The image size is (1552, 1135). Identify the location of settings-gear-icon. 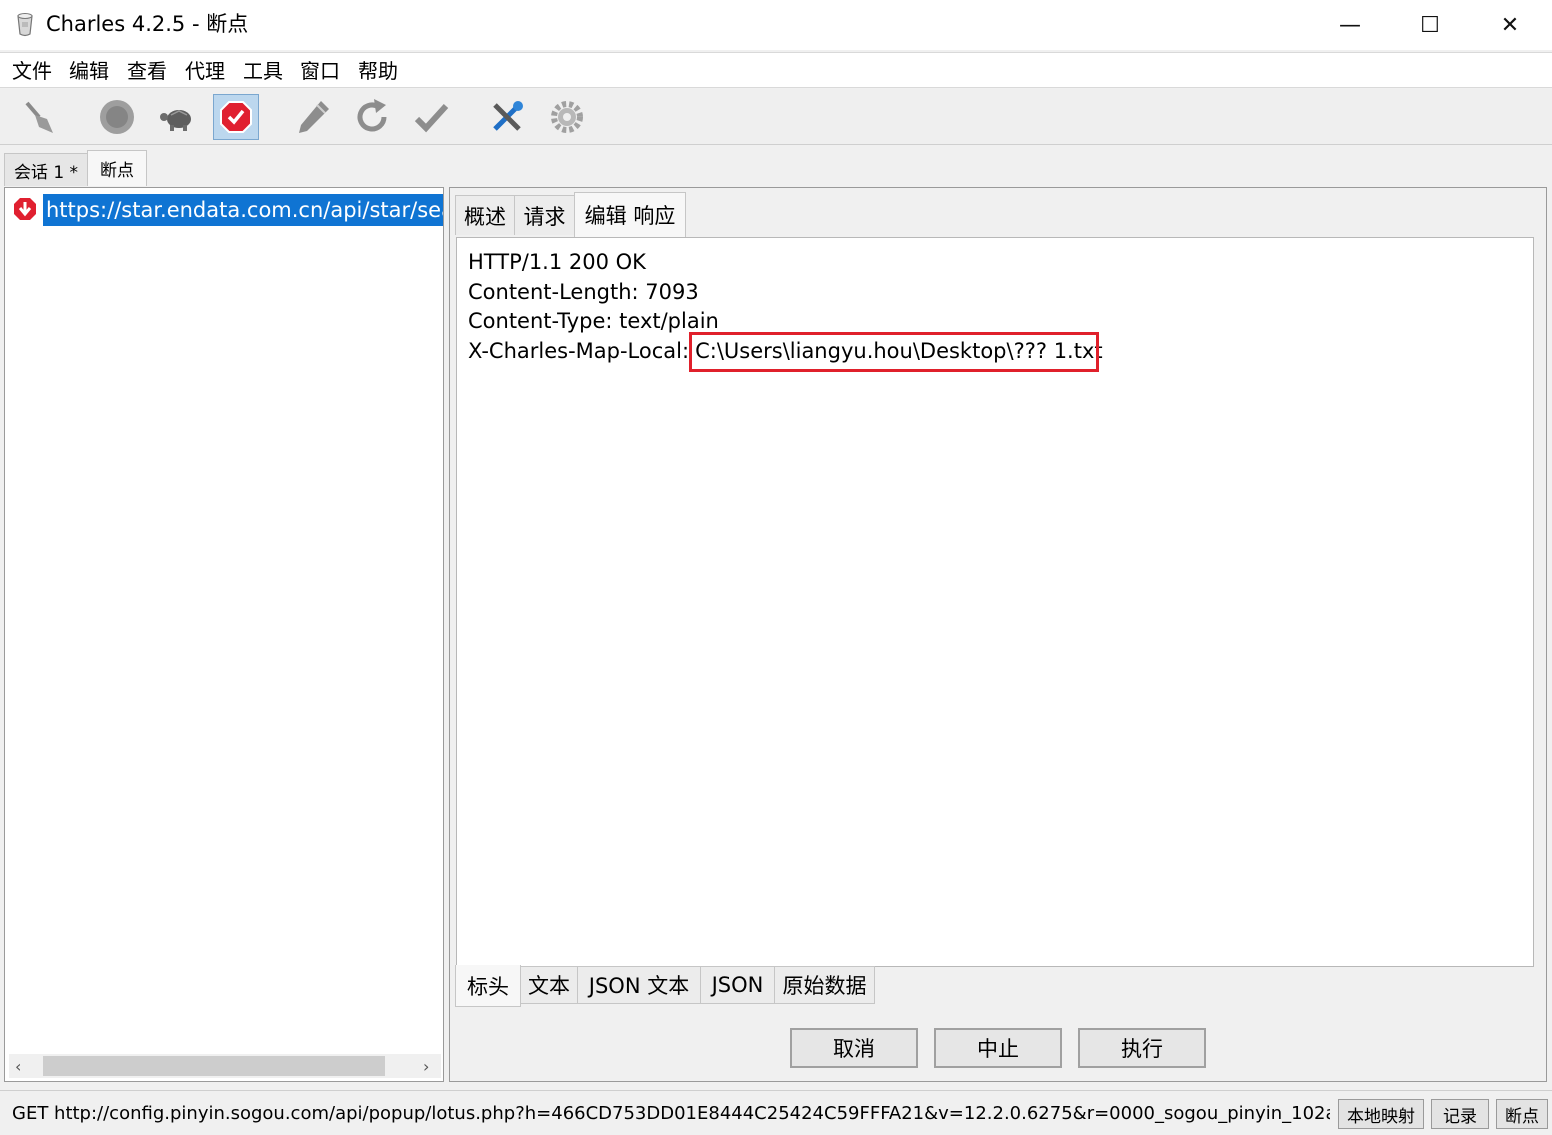
(567, 117).